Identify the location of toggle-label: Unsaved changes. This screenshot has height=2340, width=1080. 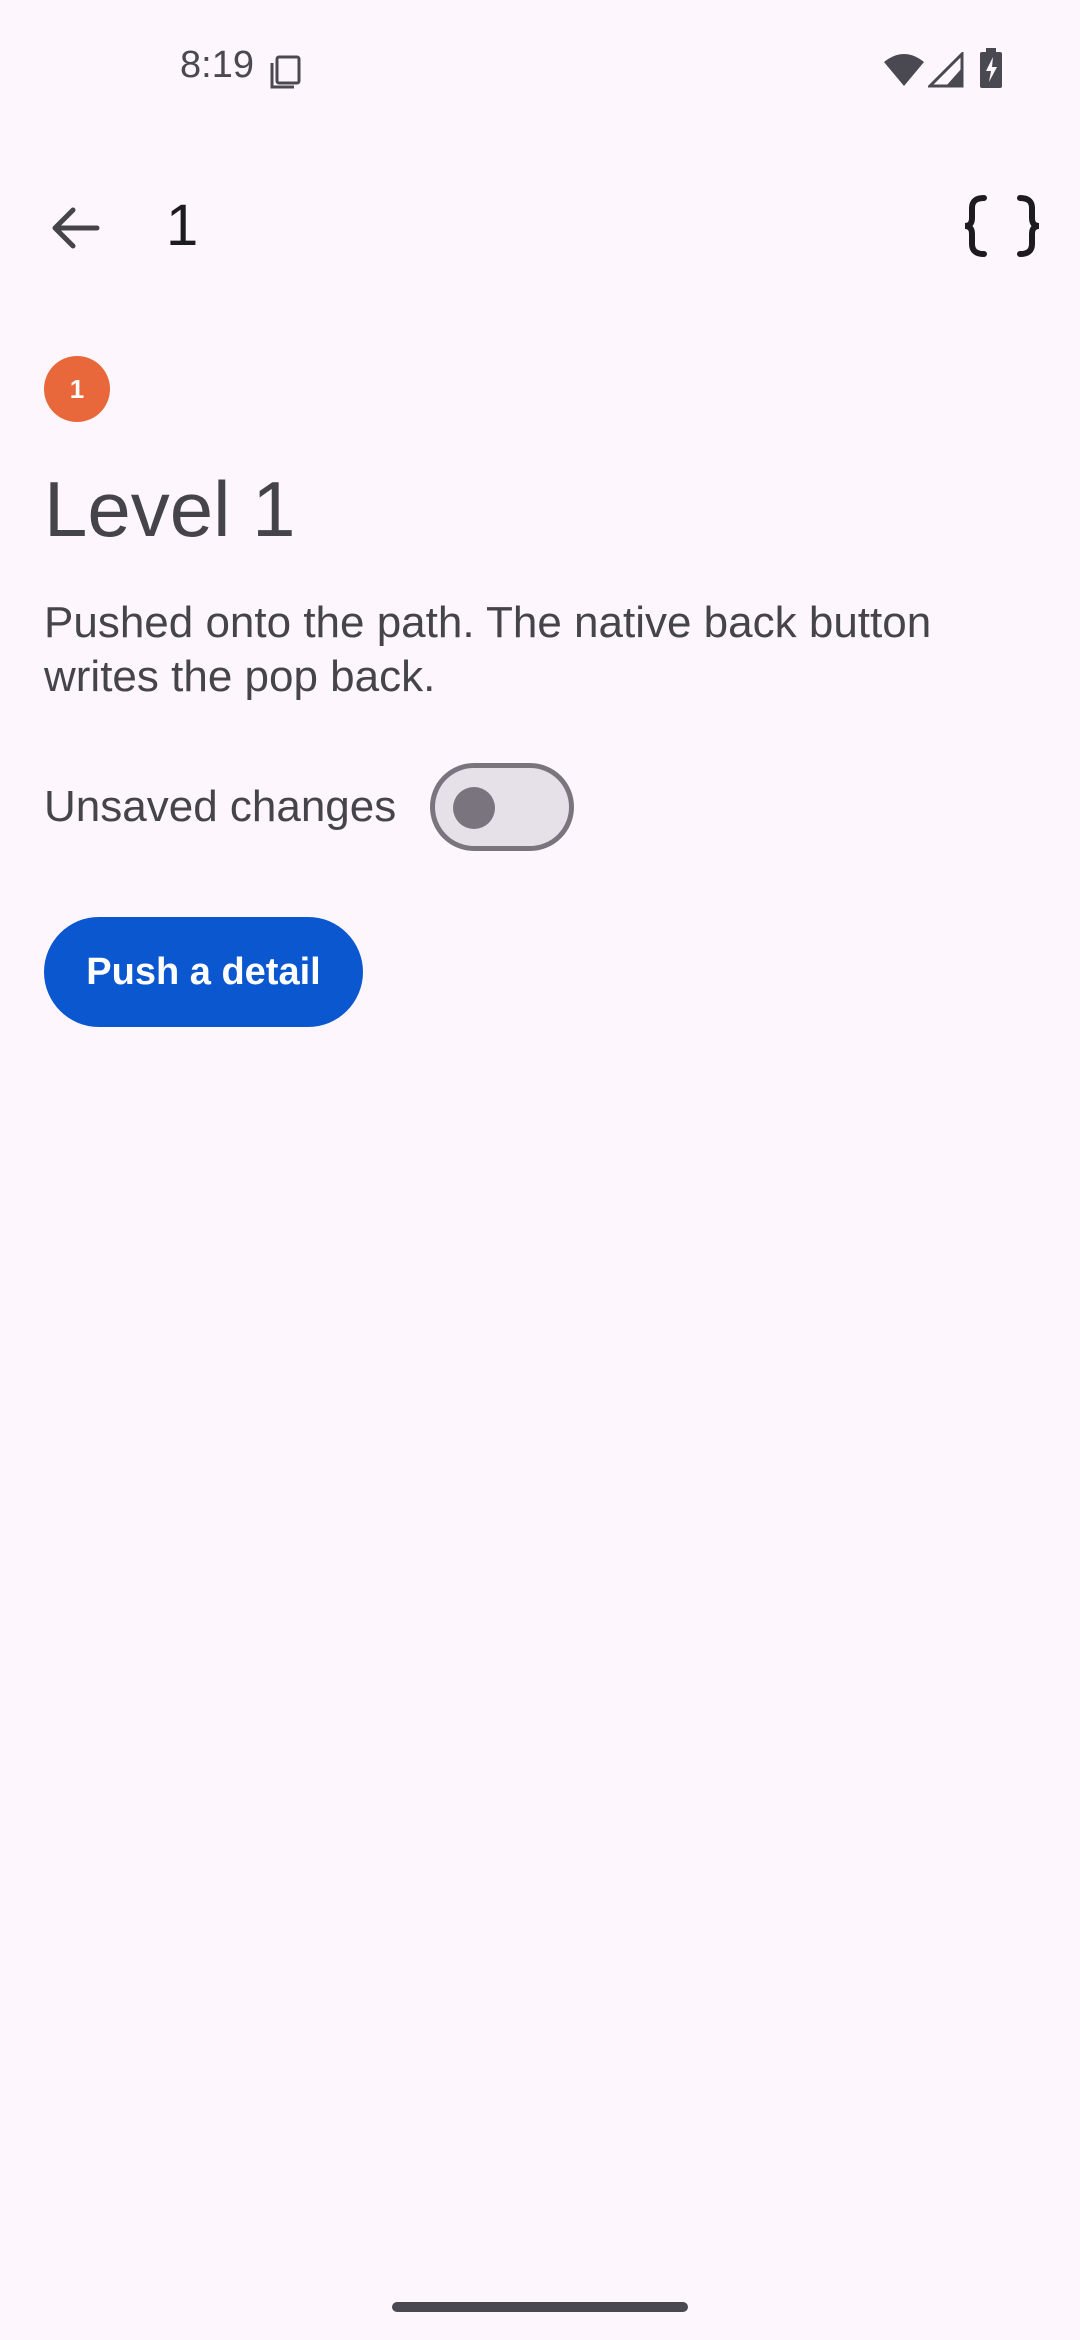
(220, 806).